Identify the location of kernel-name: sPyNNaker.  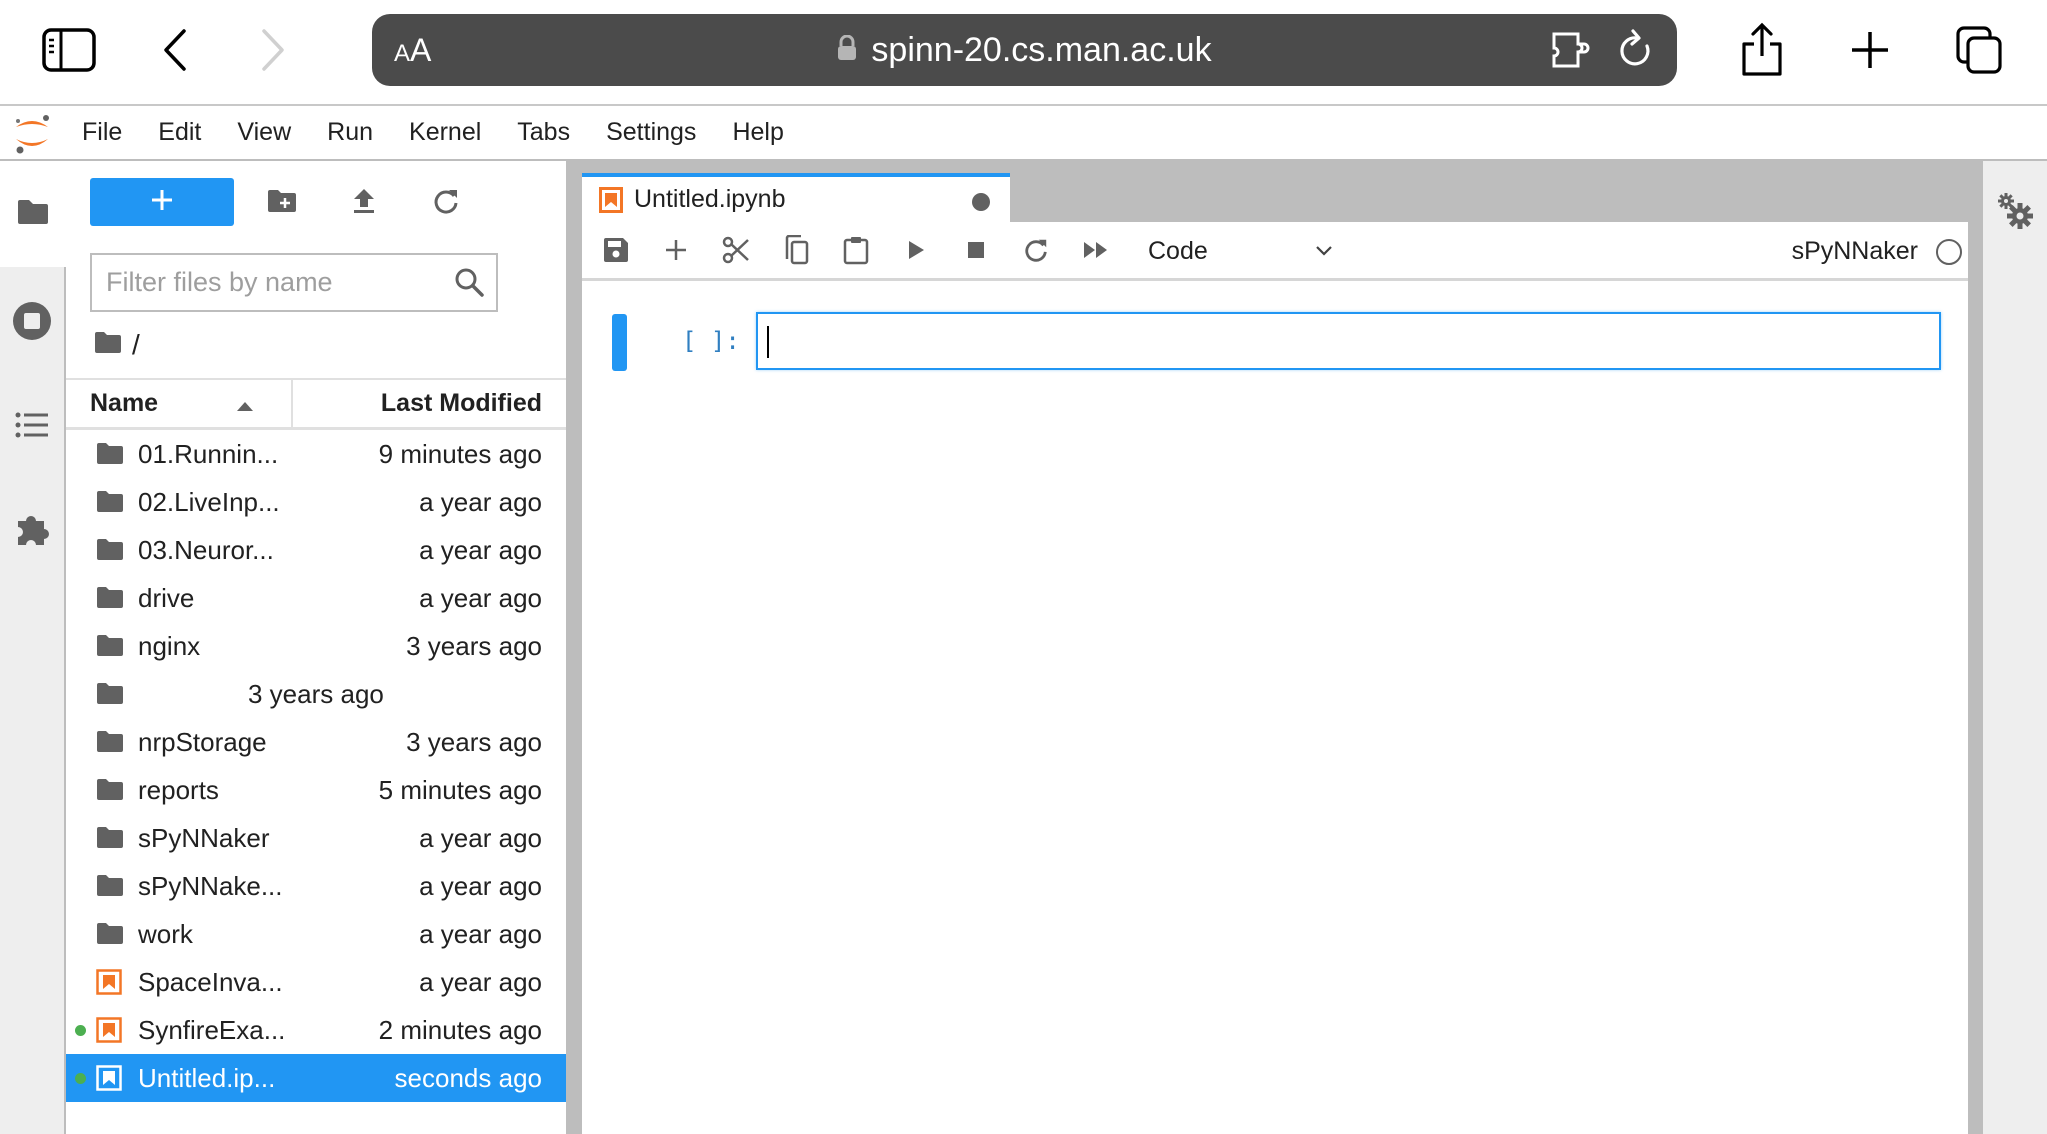
(1855, 251).